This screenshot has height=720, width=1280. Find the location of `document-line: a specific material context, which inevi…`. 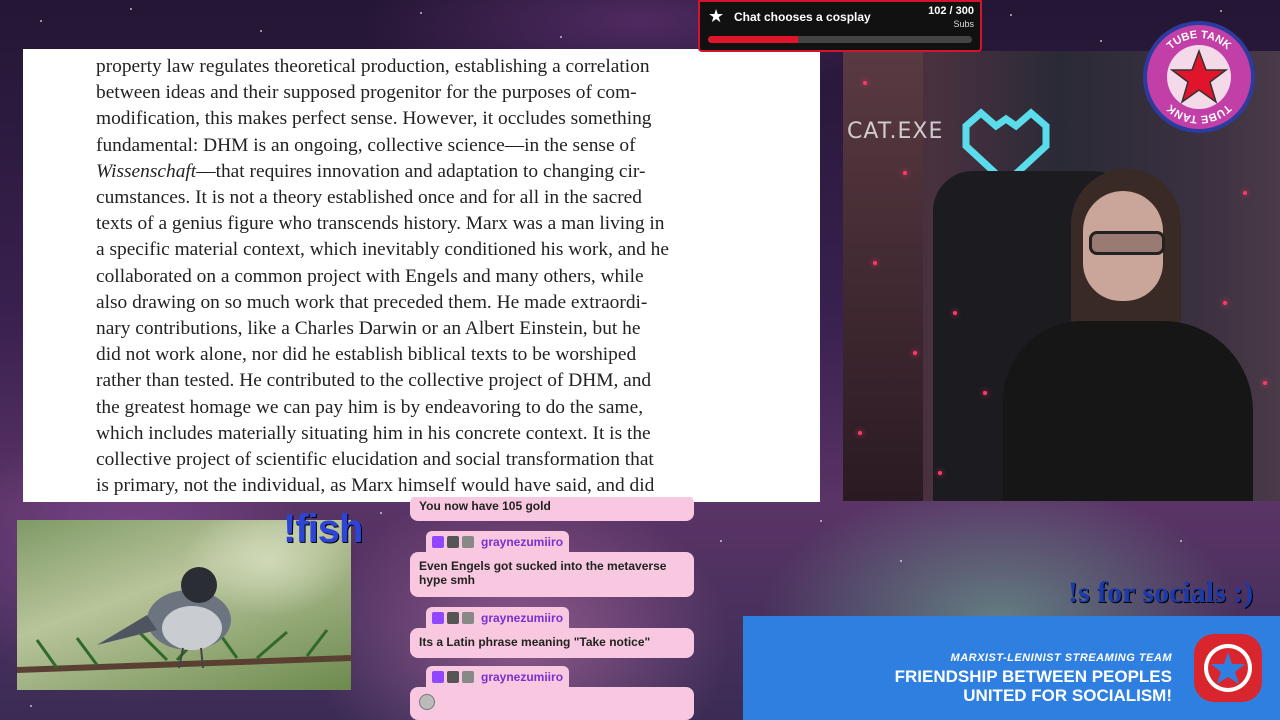

document-line: a specific material context, which inevi… is located at coordinates (382, 250).